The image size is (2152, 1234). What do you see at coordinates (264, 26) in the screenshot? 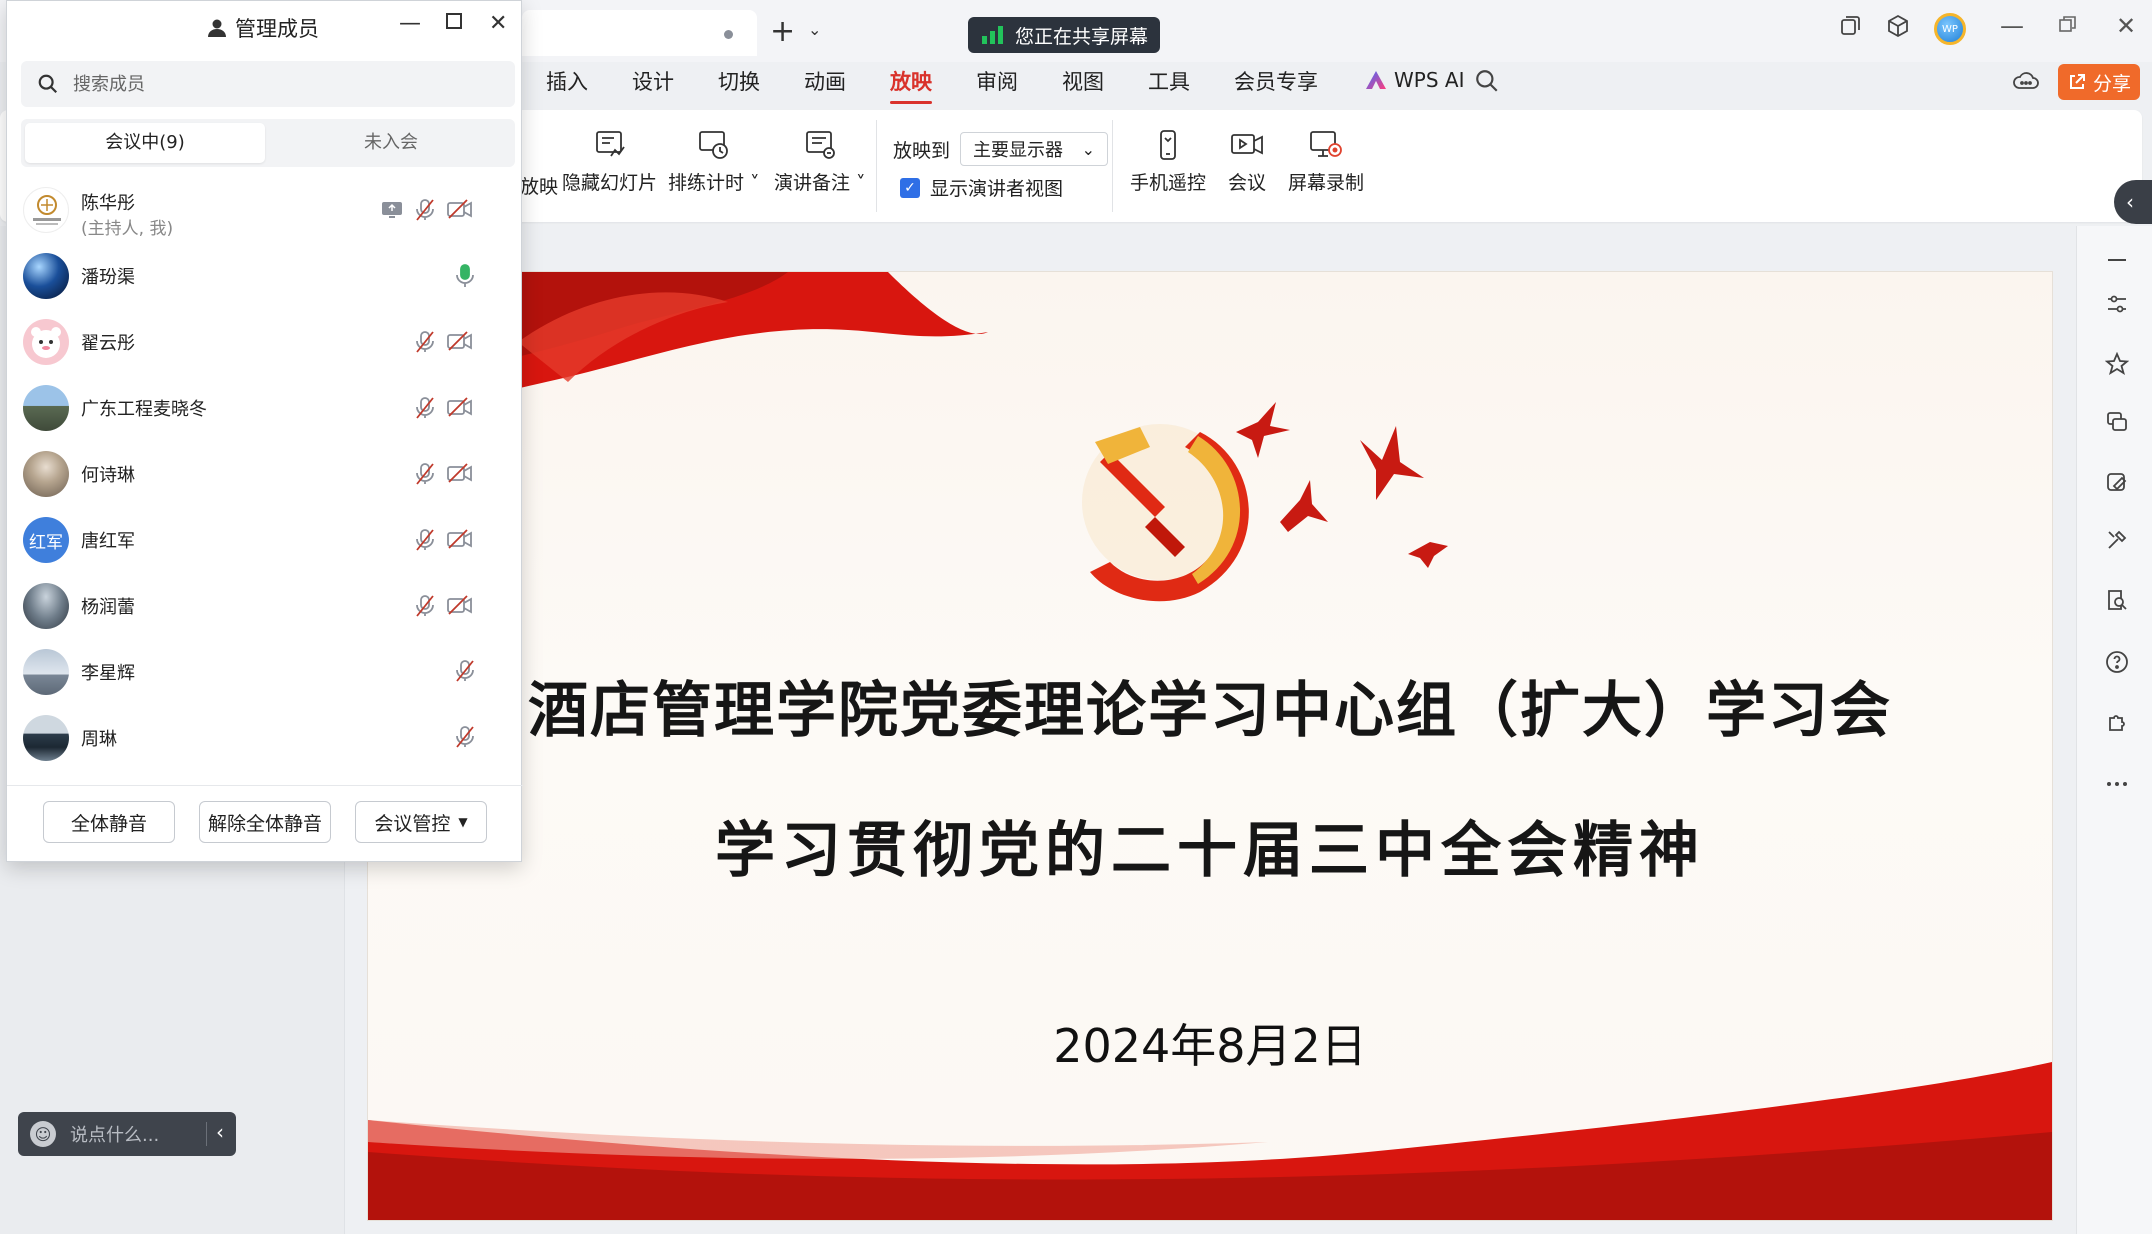
I see `members-panel-header: 管理成员 — ✕` at bounding box center [264, 26].